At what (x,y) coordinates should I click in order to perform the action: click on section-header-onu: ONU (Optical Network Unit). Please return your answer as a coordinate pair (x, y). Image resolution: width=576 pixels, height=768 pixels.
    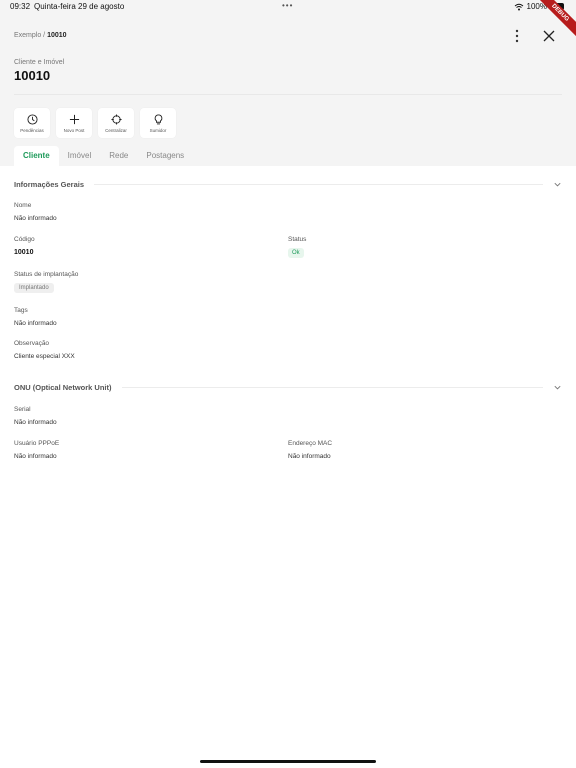
    Looking at the image, I should click on (288, 387).